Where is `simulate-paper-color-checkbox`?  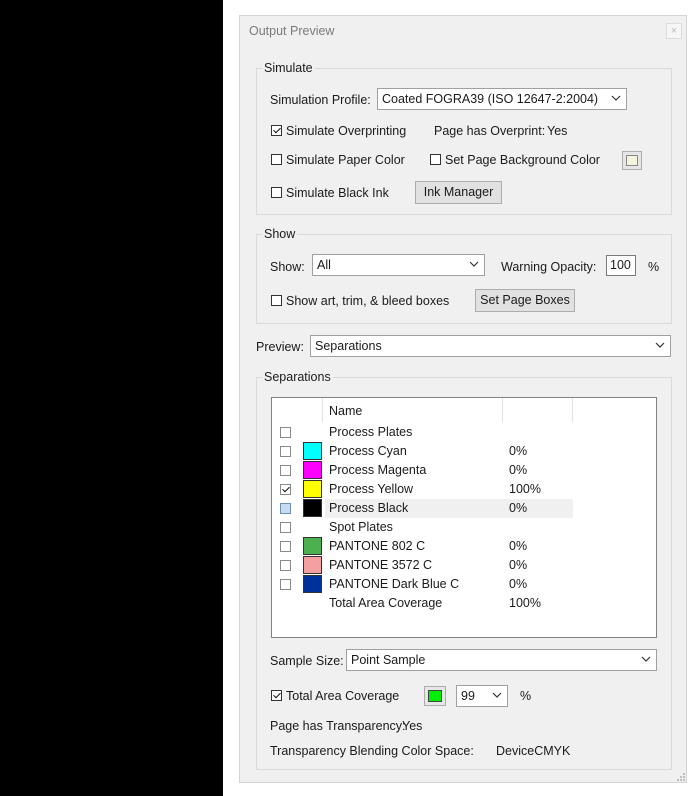
simulate-paper-color-checkbox is located at coordinates (276, 159).